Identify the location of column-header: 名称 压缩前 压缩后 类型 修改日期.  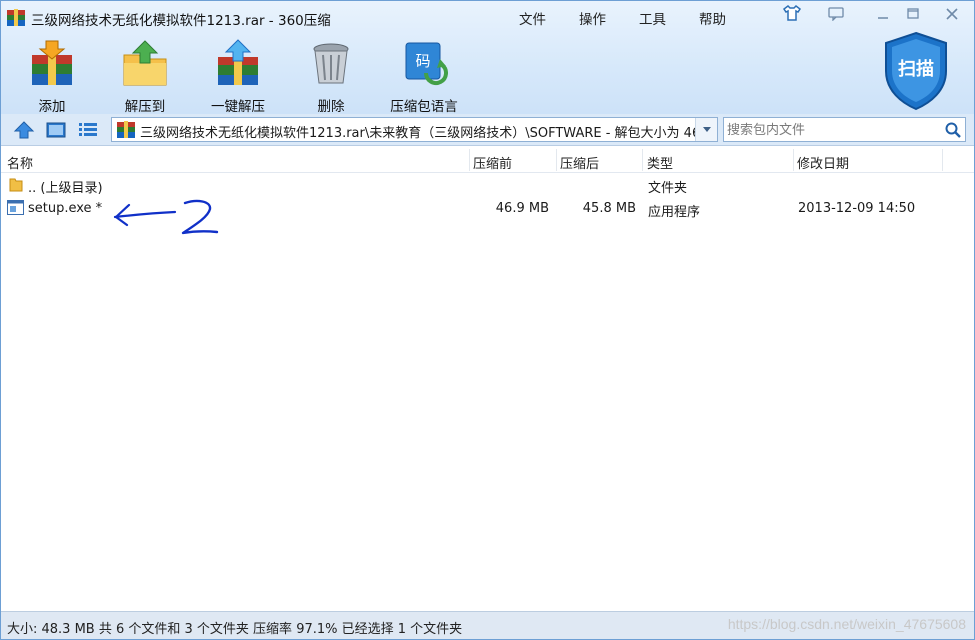
(487, 160).